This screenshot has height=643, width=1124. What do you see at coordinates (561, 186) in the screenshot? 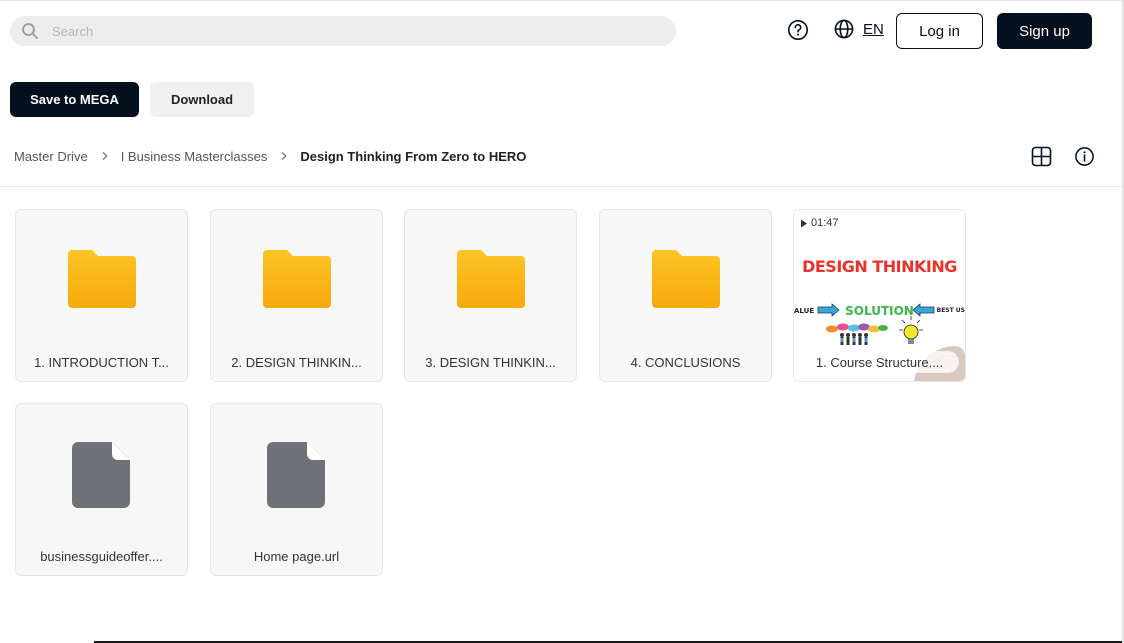
I see `header-divider` at bounding box center [561, 186].